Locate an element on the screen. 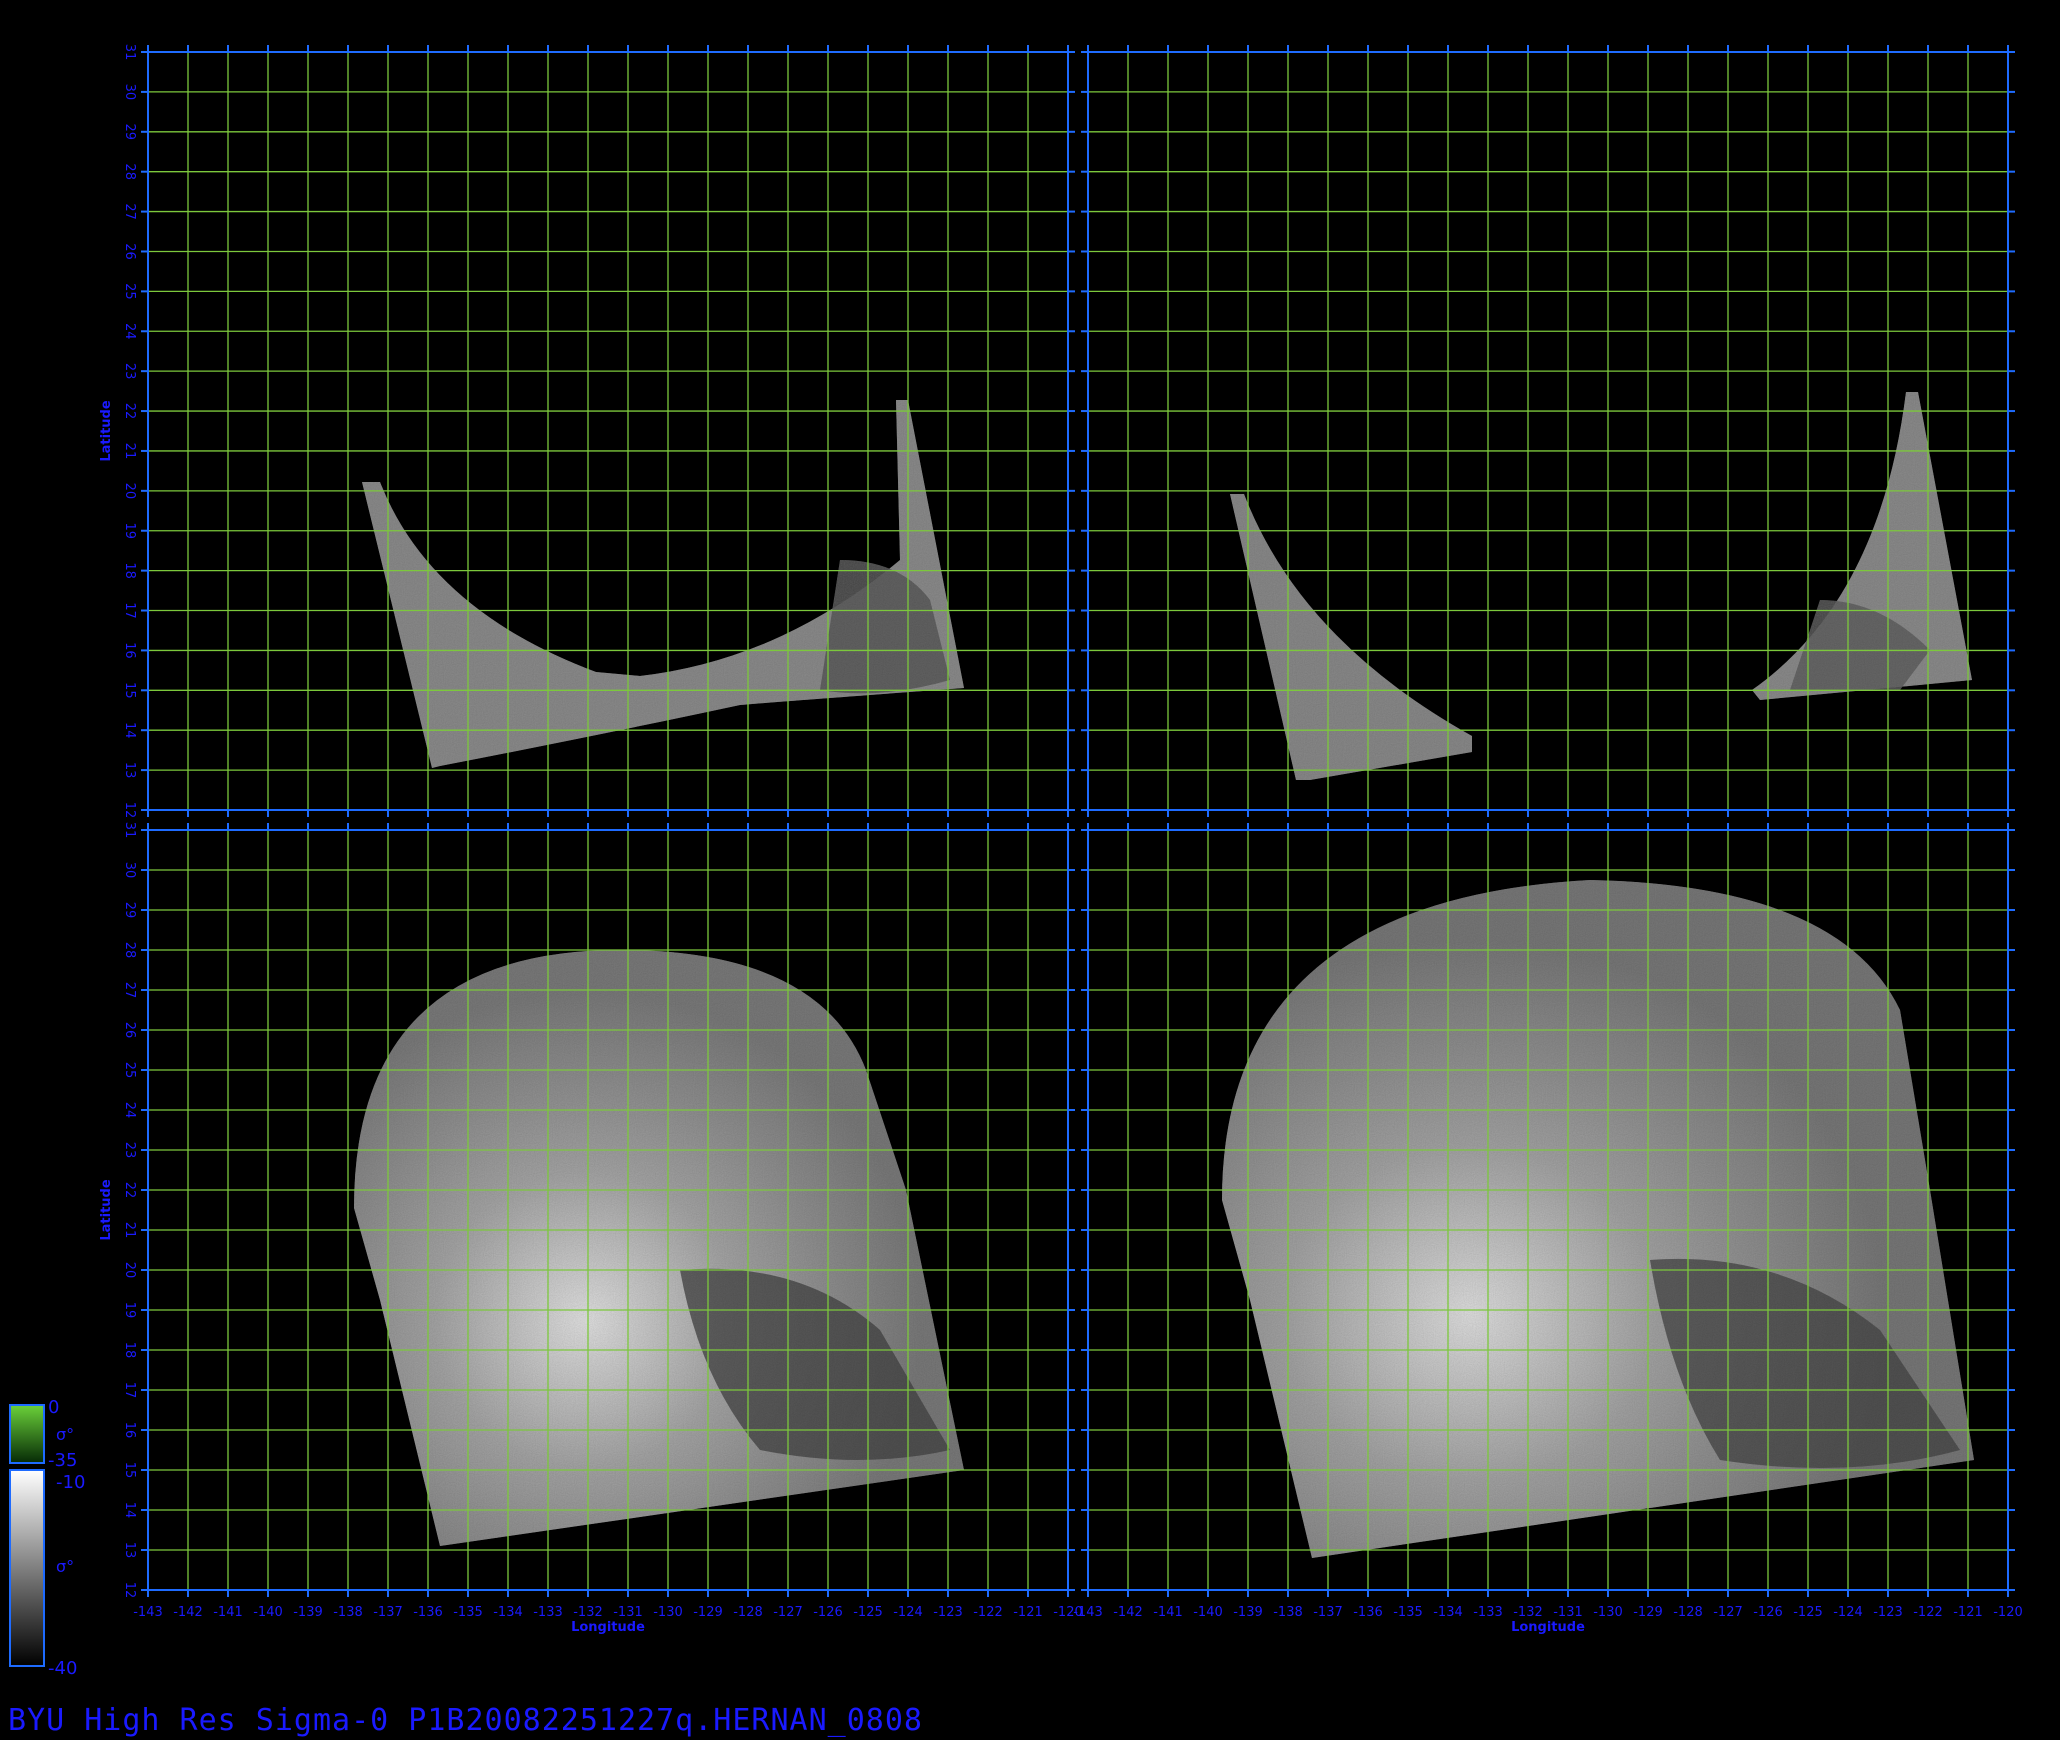  lat-tick-label: 18 is located at coordinates (129, 1350).